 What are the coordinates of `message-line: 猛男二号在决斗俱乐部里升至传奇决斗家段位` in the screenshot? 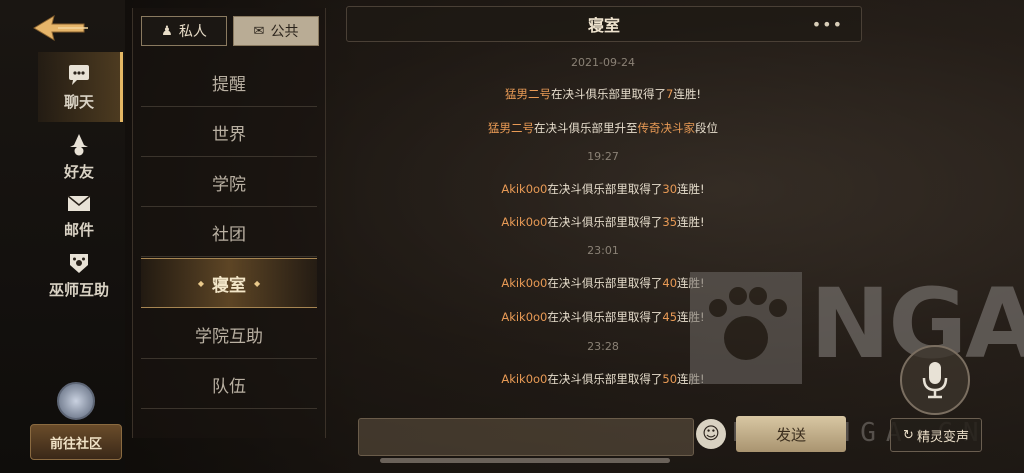 It's located at (603, 128).